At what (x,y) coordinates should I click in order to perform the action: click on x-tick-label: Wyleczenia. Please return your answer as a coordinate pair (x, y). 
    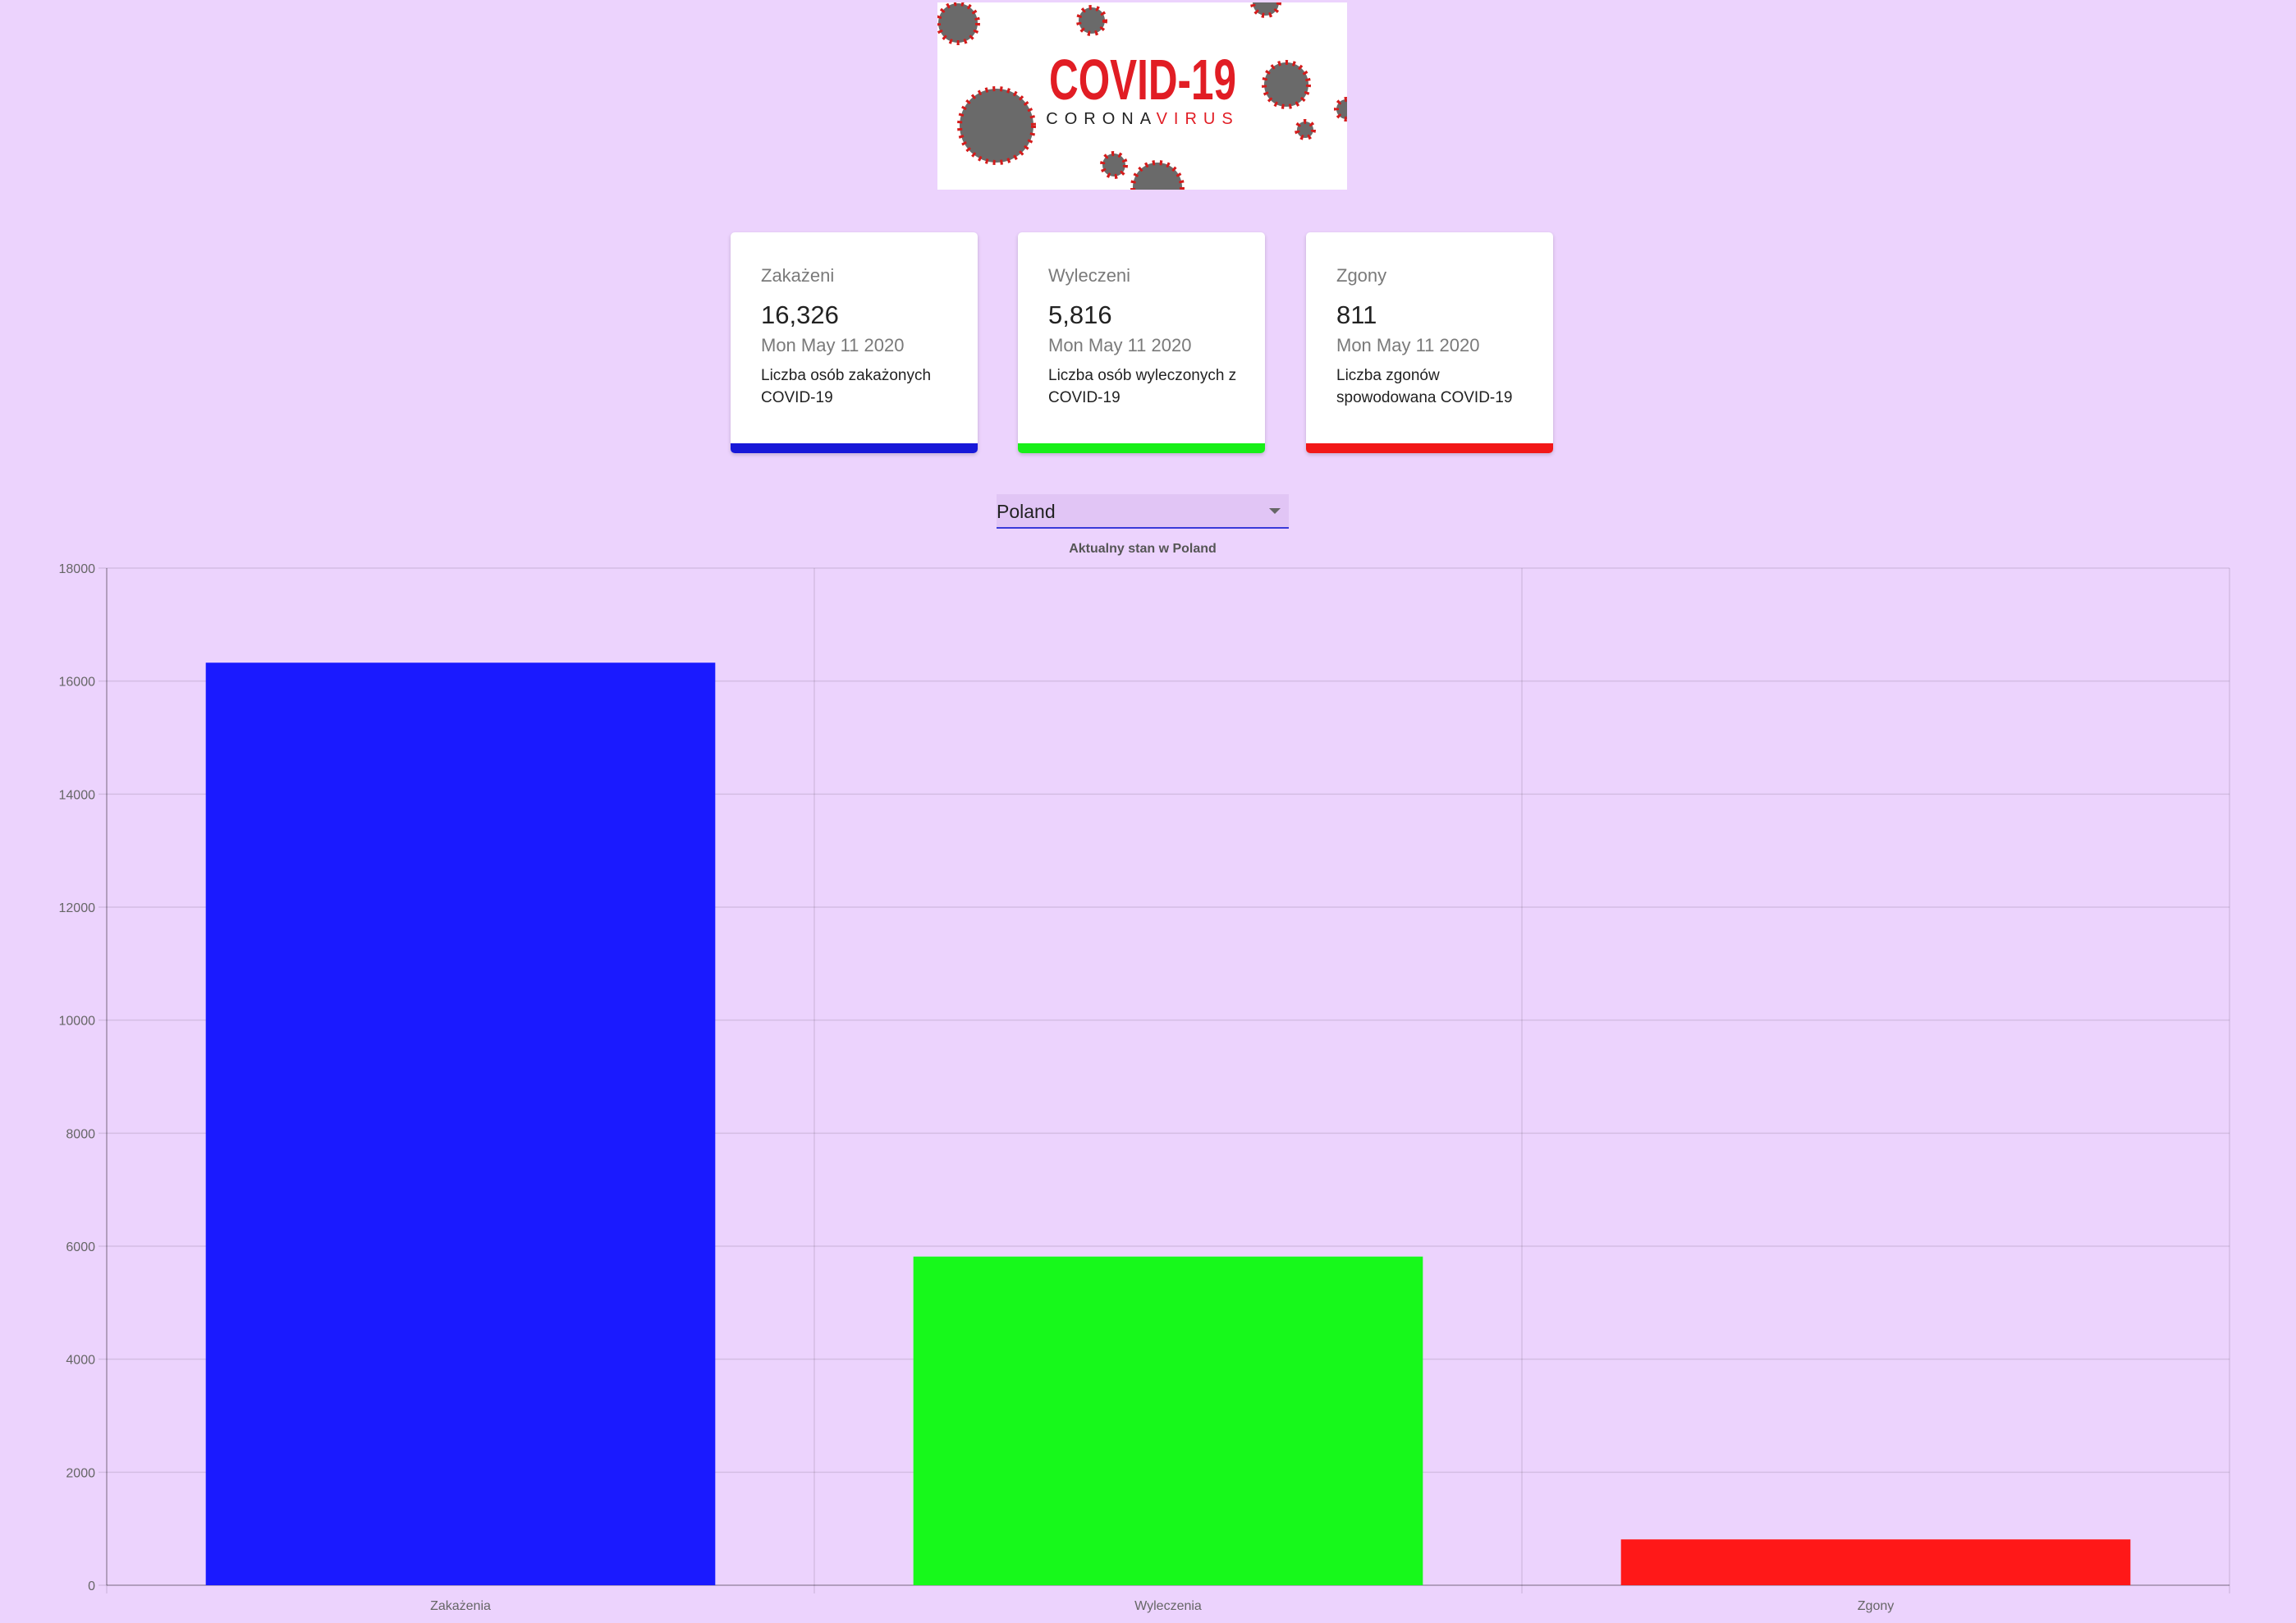
    Looking at the image, I should click on (1168, 1606).